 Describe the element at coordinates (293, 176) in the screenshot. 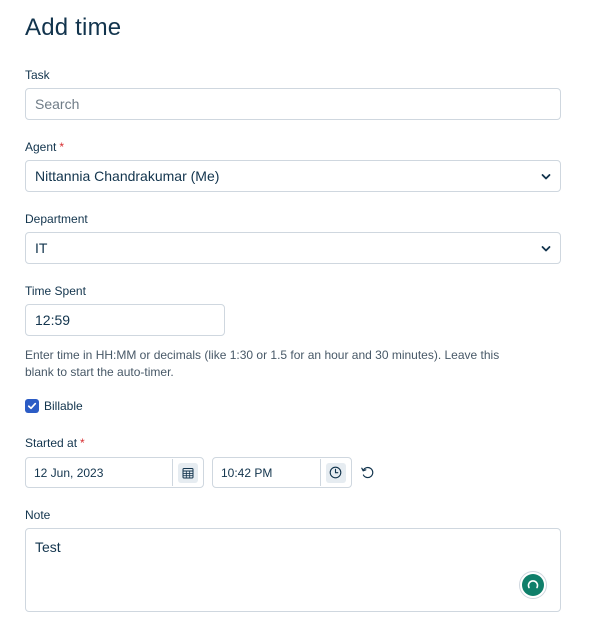

I see `agent-select: Nittannia Chandrakumar (Me)` at that location.